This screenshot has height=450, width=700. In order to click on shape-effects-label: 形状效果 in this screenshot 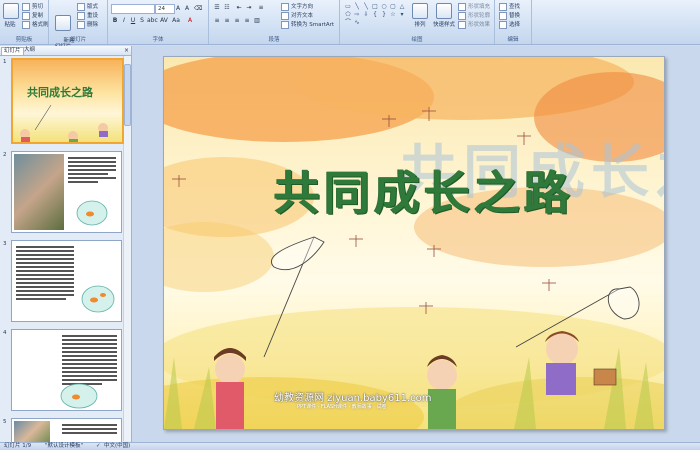, I will do `click(479, 25)`.